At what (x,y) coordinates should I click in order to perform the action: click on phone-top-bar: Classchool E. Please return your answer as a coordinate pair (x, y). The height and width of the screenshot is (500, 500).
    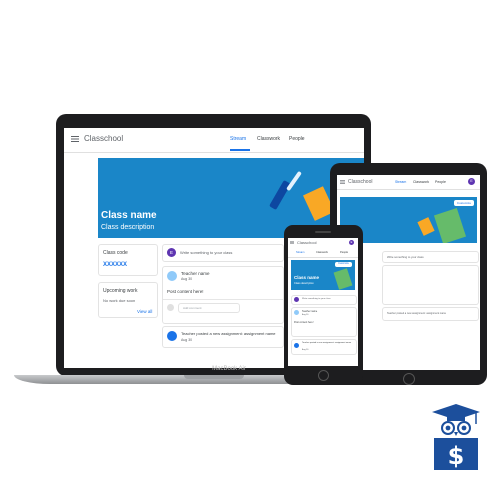
    Looking at the image, I should click on (323, 242).